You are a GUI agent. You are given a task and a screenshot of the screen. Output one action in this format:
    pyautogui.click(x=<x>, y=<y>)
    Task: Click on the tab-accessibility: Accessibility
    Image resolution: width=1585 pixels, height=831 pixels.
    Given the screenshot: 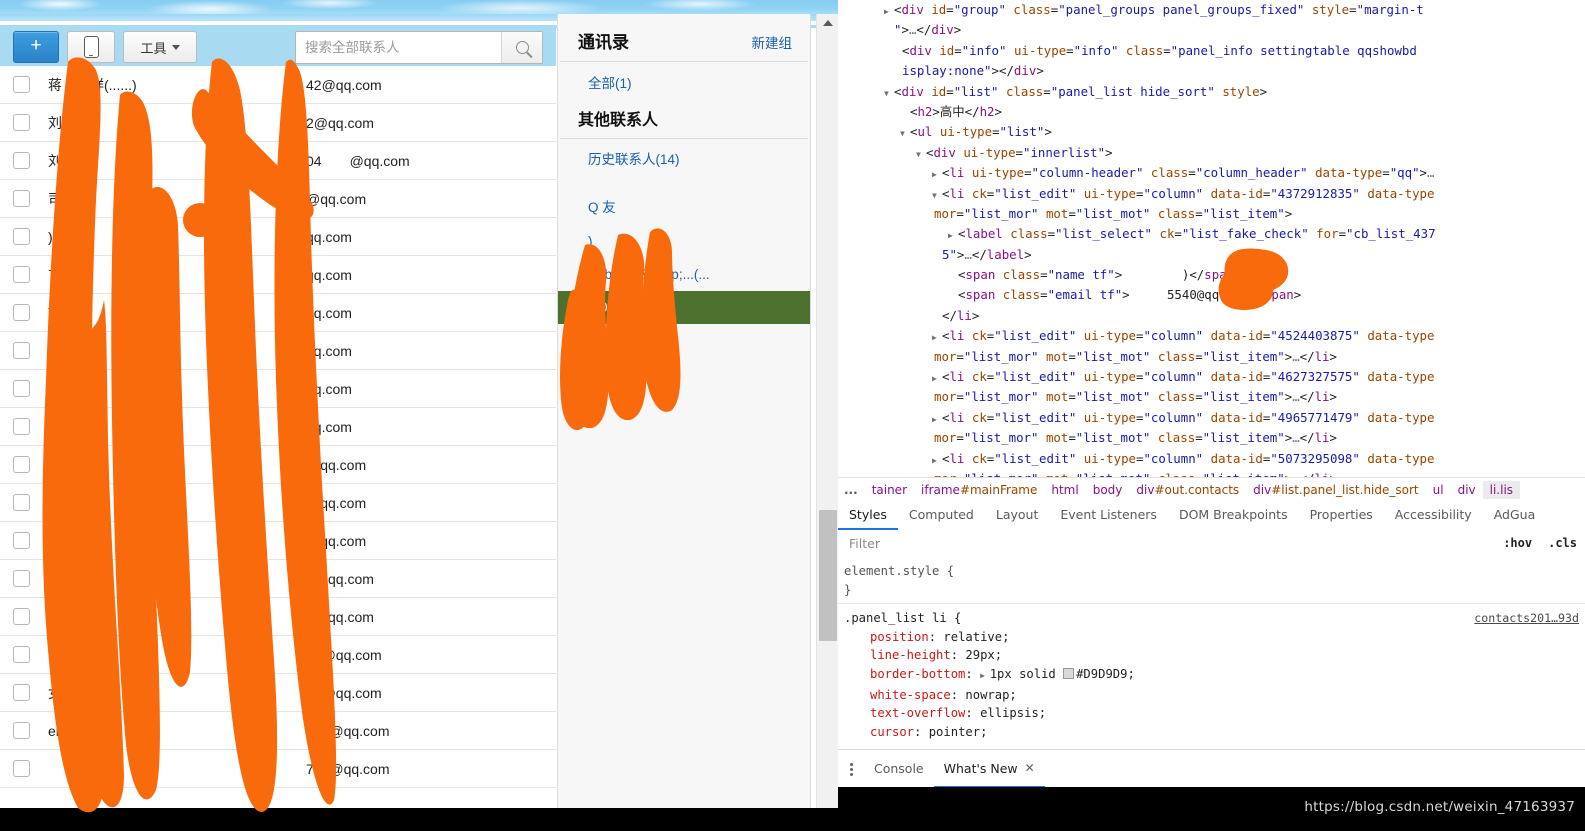 What is the action you would take?
    pyautogui.click(x=1433, y=515)
    